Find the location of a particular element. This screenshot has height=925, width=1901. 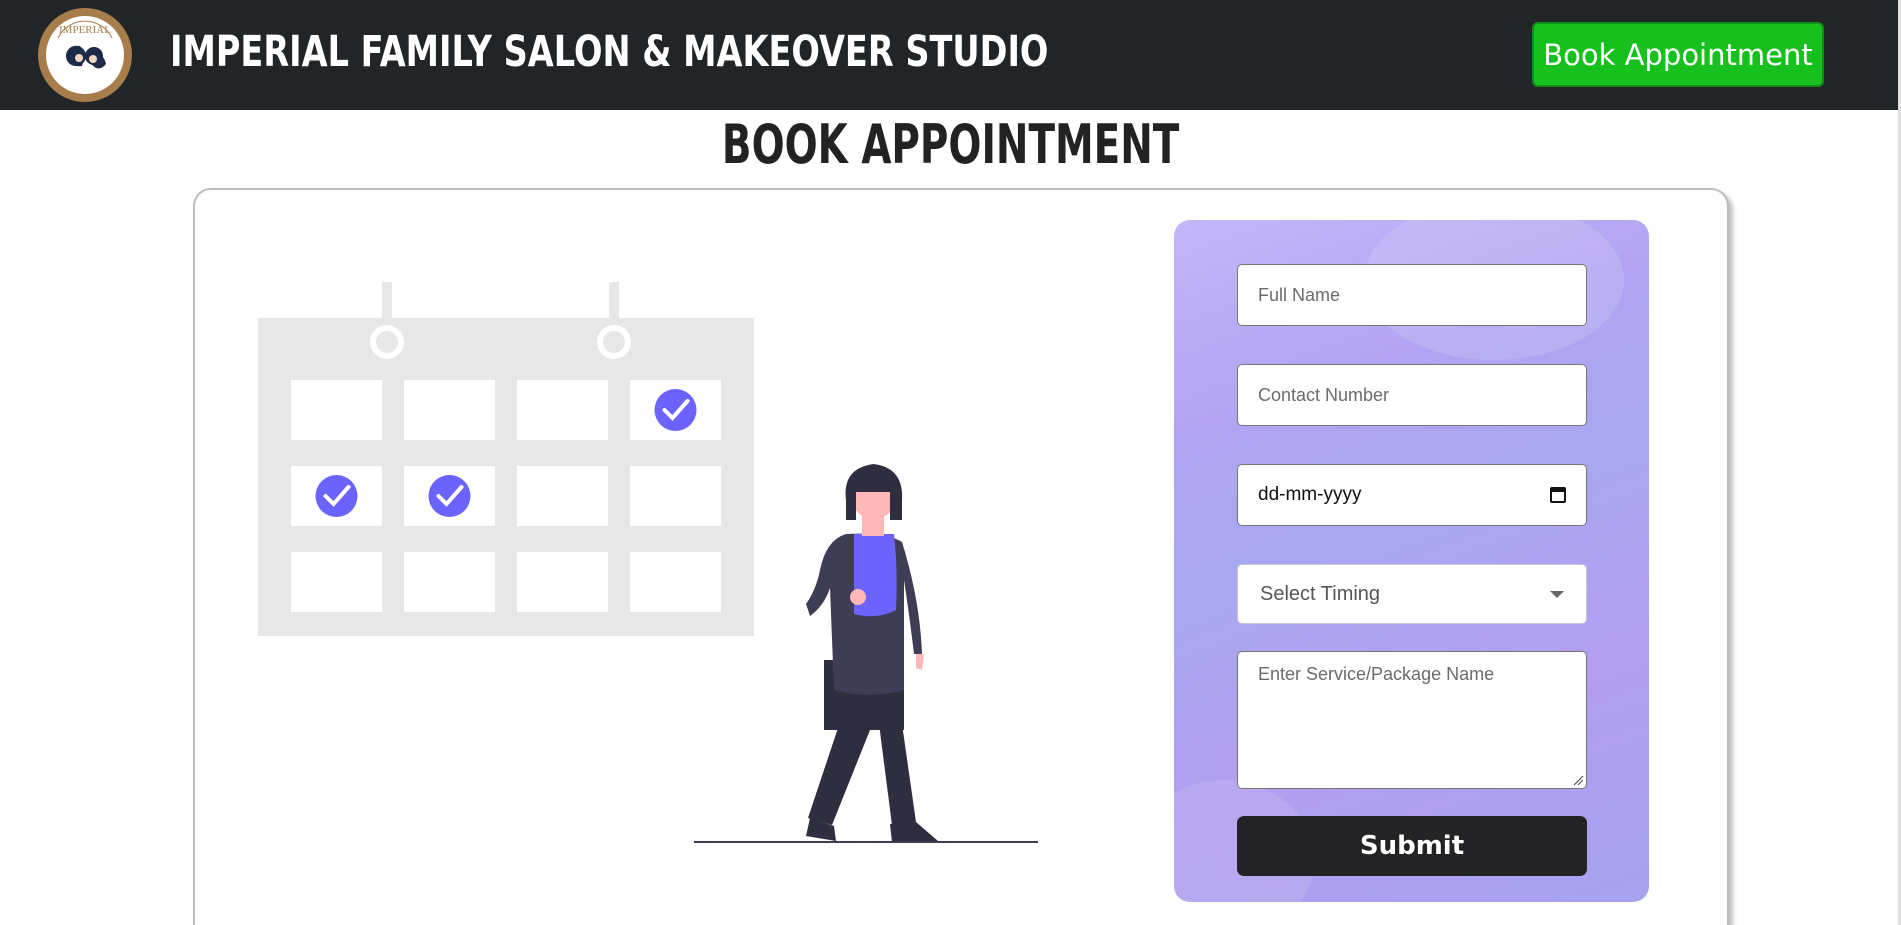

chevron-down-icon is located at coordinates (1557, 594).